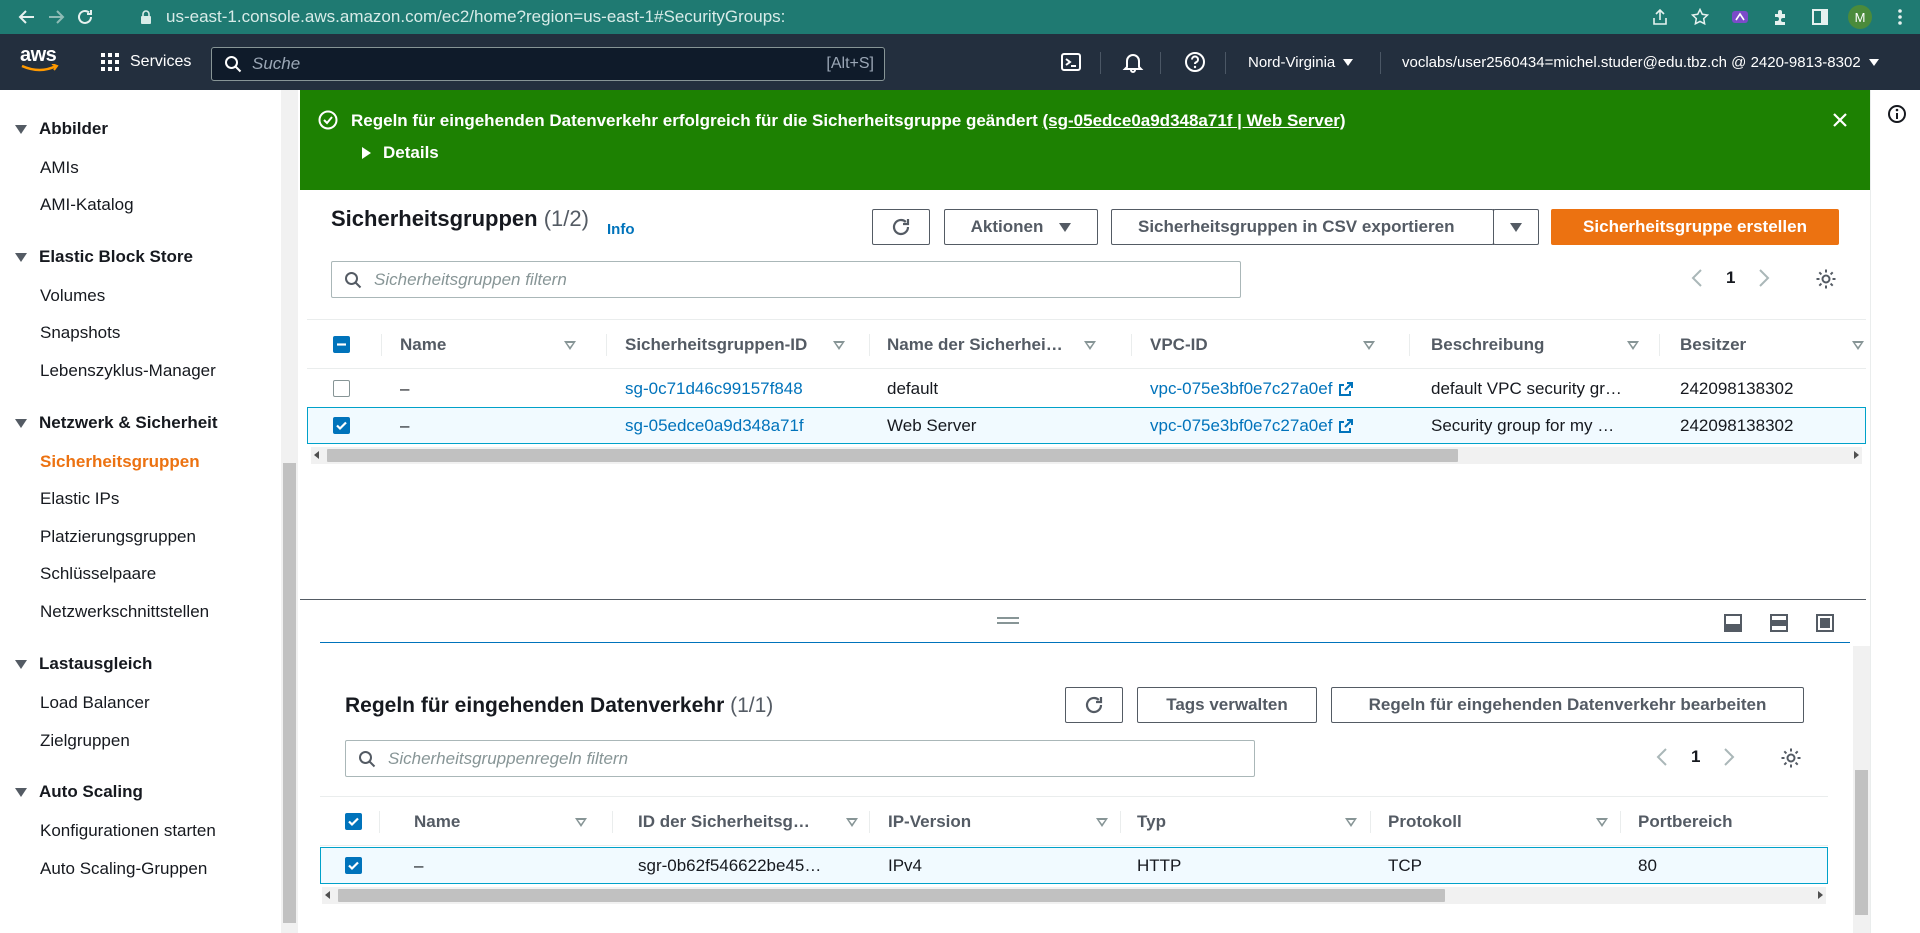  Describe the element at coordinates (71, 792) in the screenshot. I see `sidebar-section-auto-scaling: Auto Scaling` at that location.